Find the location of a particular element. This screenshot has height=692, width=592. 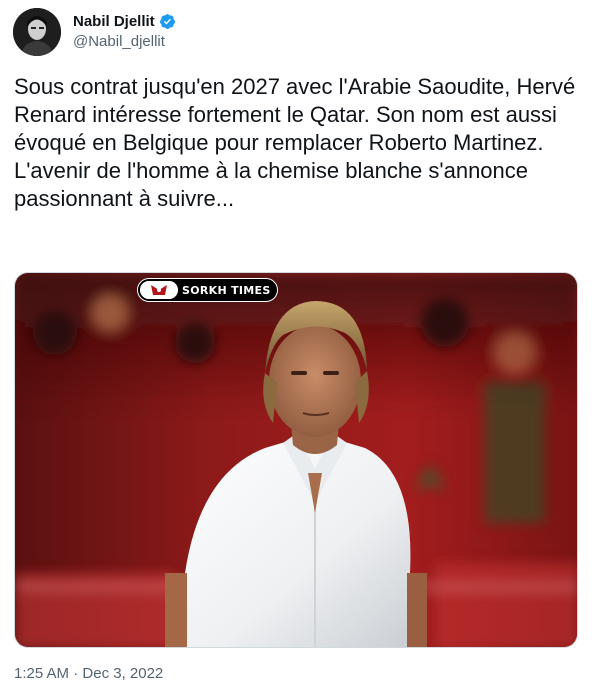

author-block: Nabil Djellit @Nabil_djellit is located at coordinates (124, 30).